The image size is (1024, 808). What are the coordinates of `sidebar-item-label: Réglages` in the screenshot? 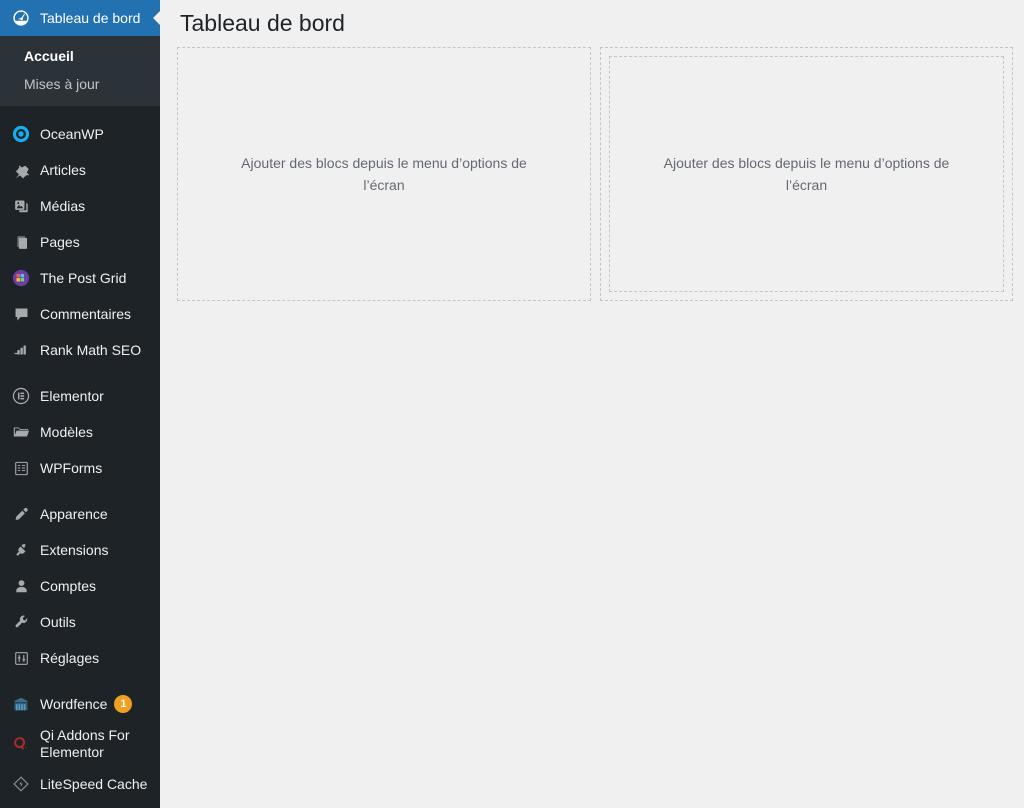 It's located at (70, 658).